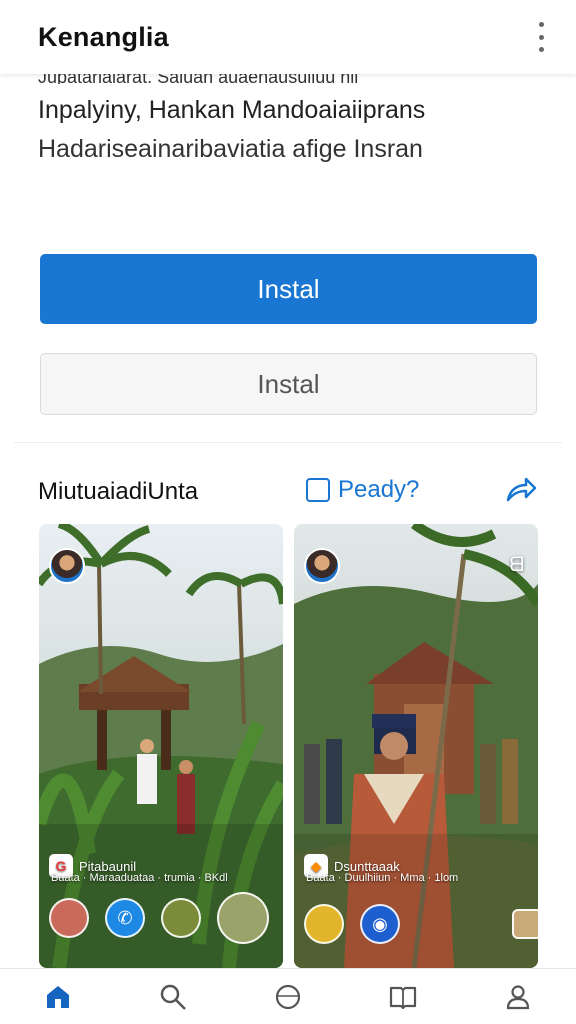 This screenshot has height=1024, width=576. What do you see at coordinates (379, 489) in the screenshot?
I see `preview-label: Peady?` at bounding box center [379, 489].